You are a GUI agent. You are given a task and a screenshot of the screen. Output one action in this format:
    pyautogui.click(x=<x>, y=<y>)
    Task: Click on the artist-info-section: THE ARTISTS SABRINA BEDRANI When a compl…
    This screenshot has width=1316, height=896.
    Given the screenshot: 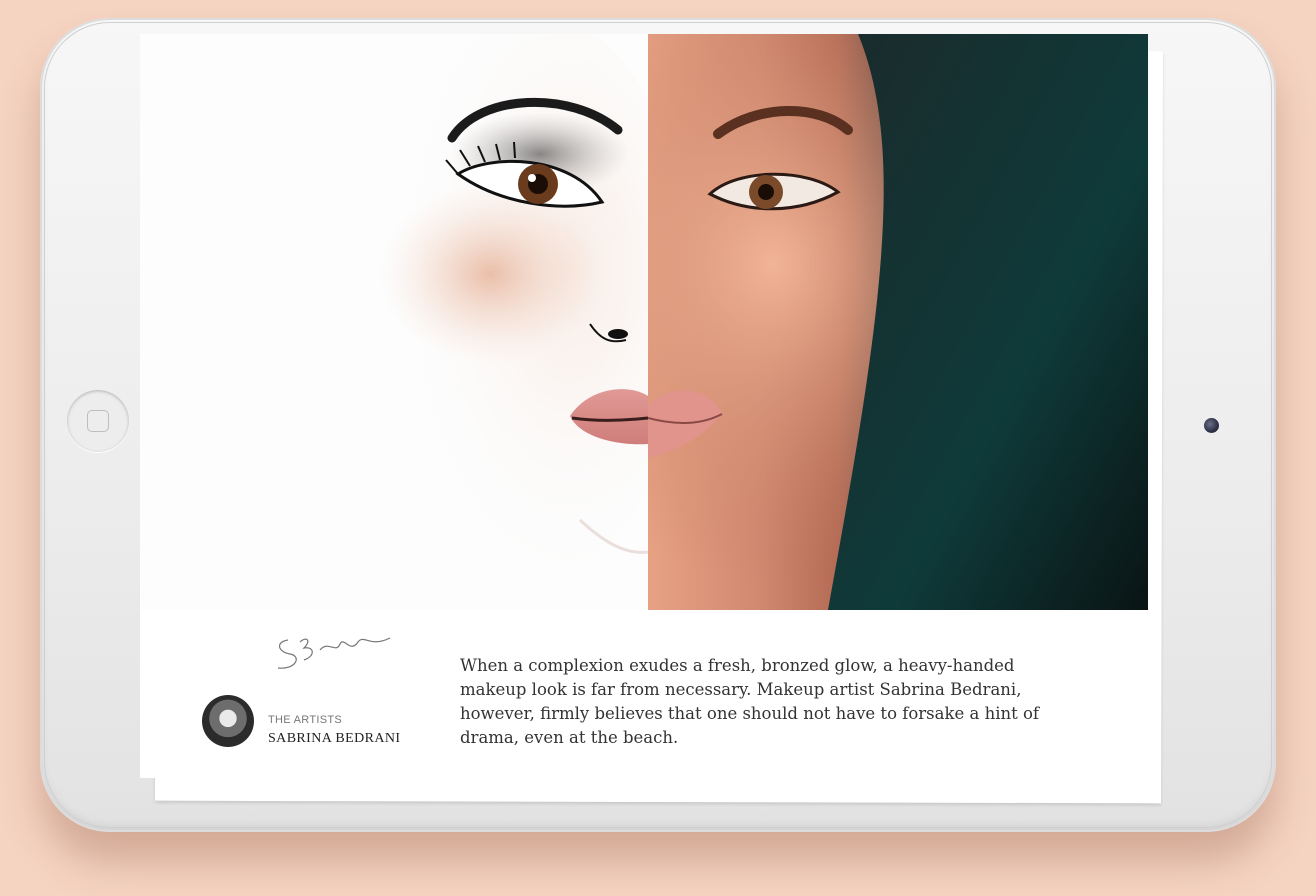 What is the action you would take?
    pyautogui.click(x=644, y=694)
    